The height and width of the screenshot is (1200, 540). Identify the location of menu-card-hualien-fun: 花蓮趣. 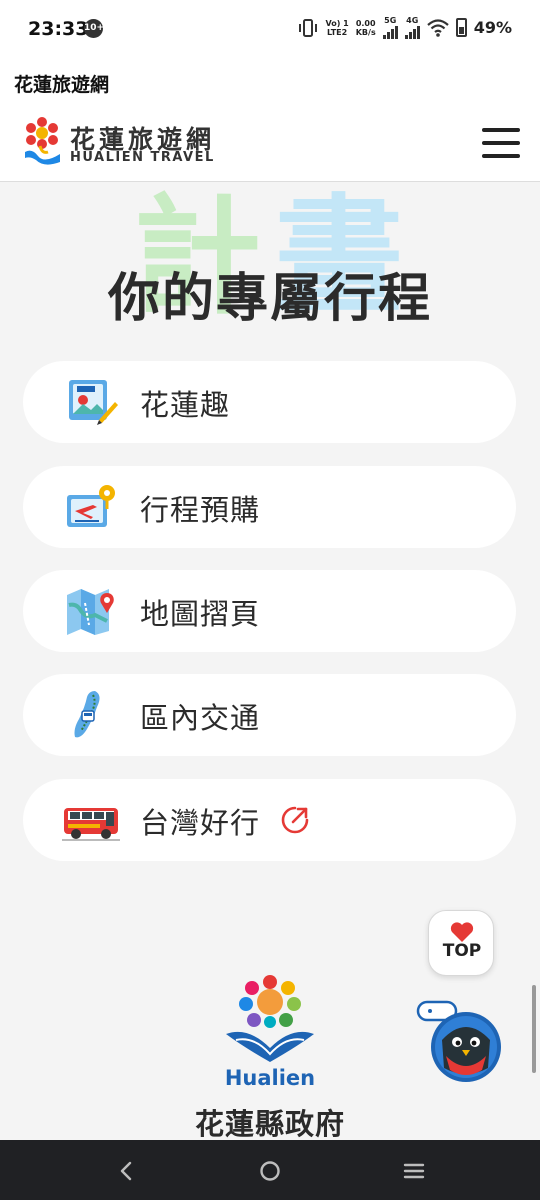
(269, 402).